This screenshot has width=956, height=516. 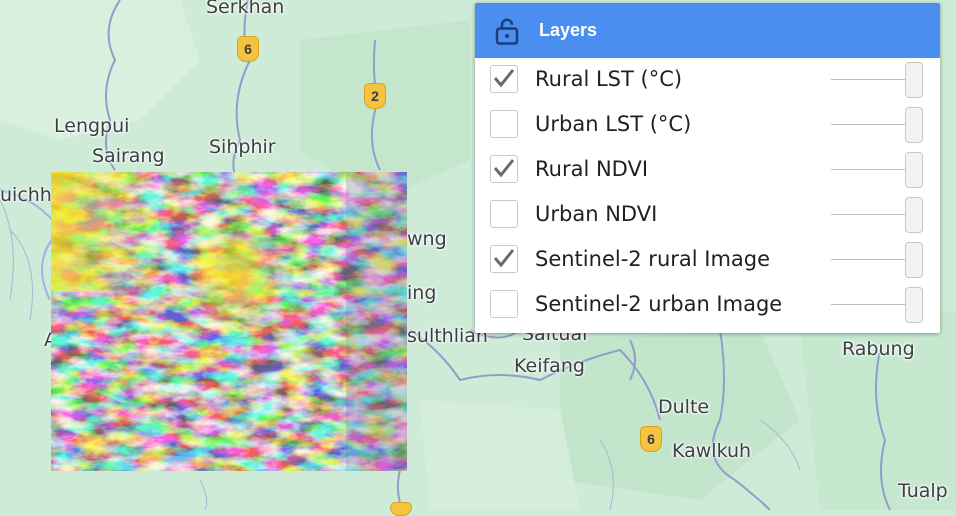 What do you see at coordinates (613, 124) in the screenshot?
I see `layer-label-urban-lst: Urban LST (°C)` at bounding box center [613, 124].